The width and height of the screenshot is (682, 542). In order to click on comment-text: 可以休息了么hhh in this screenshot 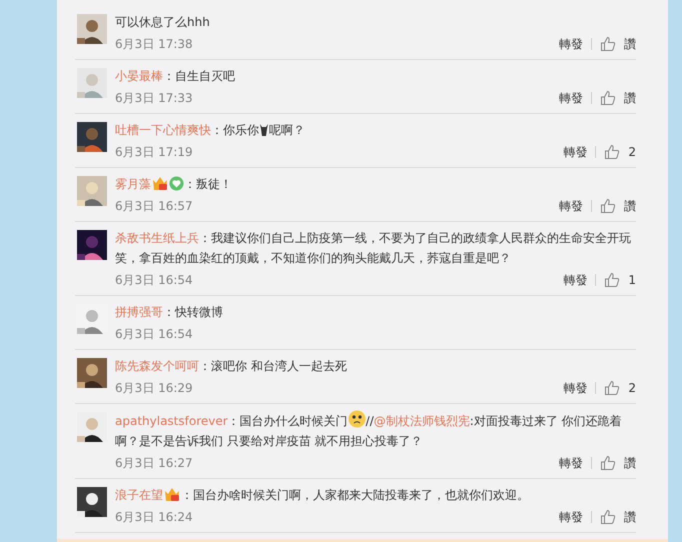, I will do `click(163, 22)`.